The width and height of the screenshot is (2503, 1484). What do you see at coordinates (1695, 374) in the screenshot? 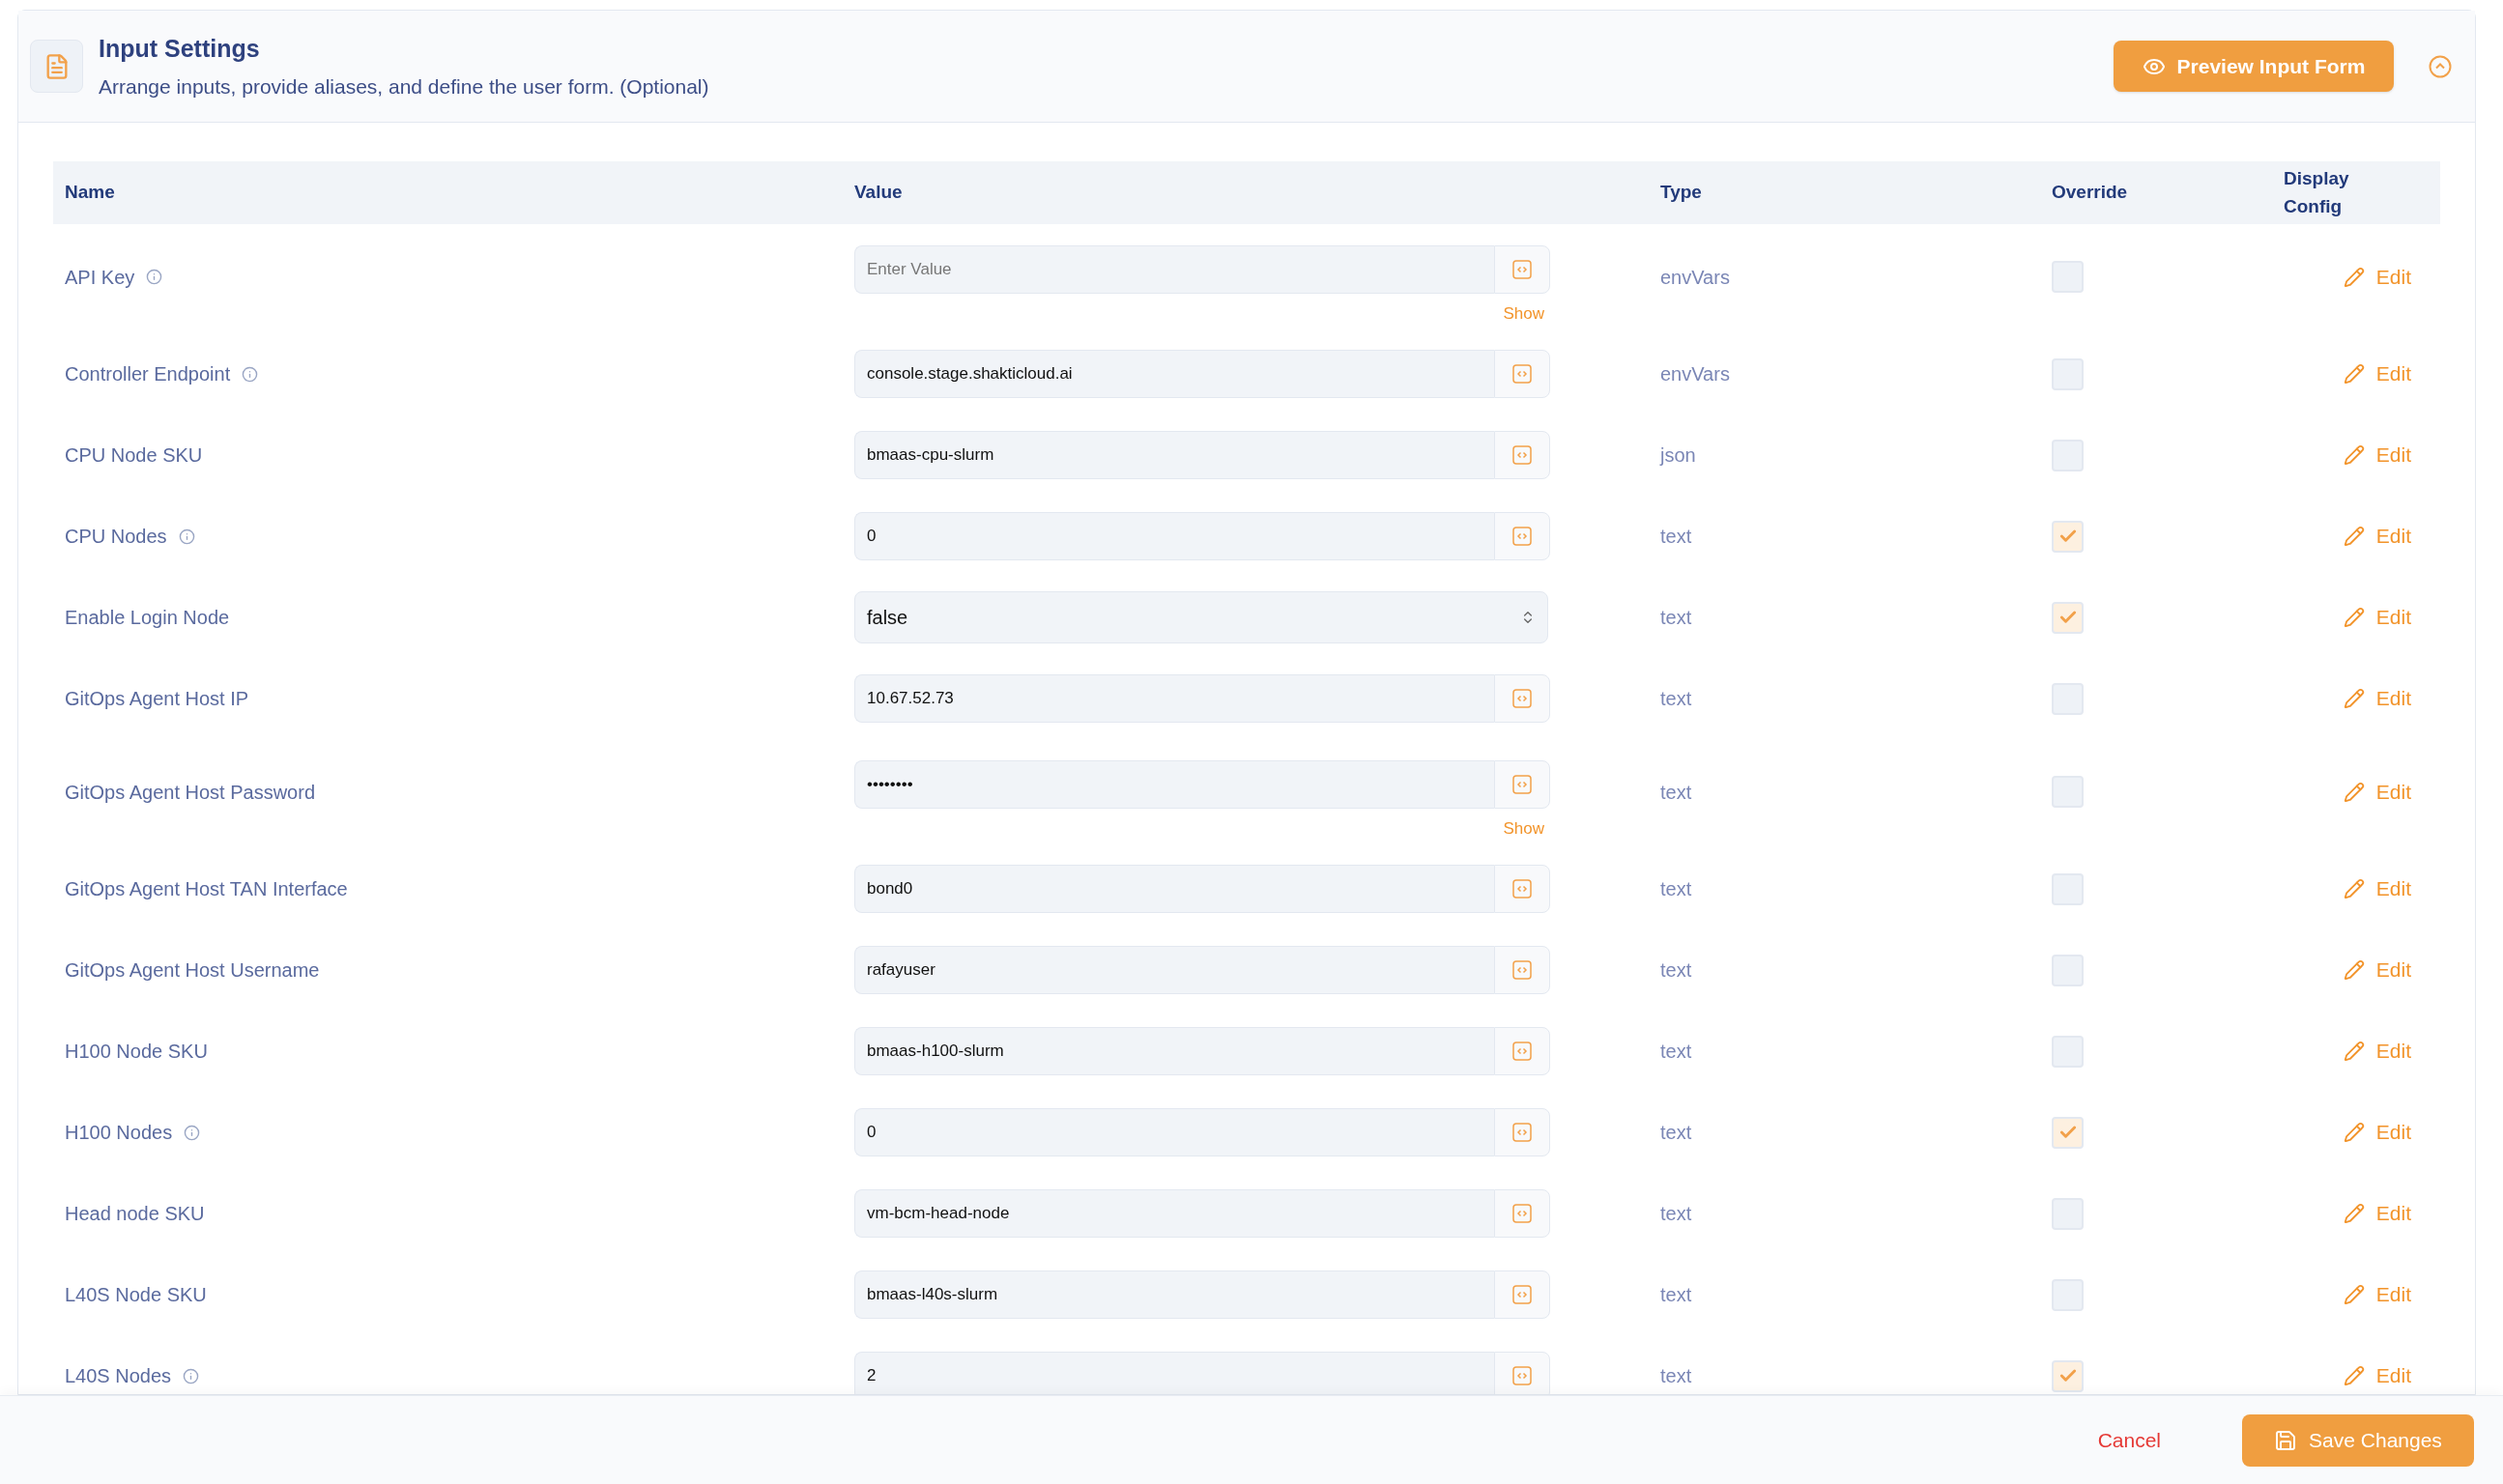
I see `type-text: envVars` at bounding box center [1695, 374].